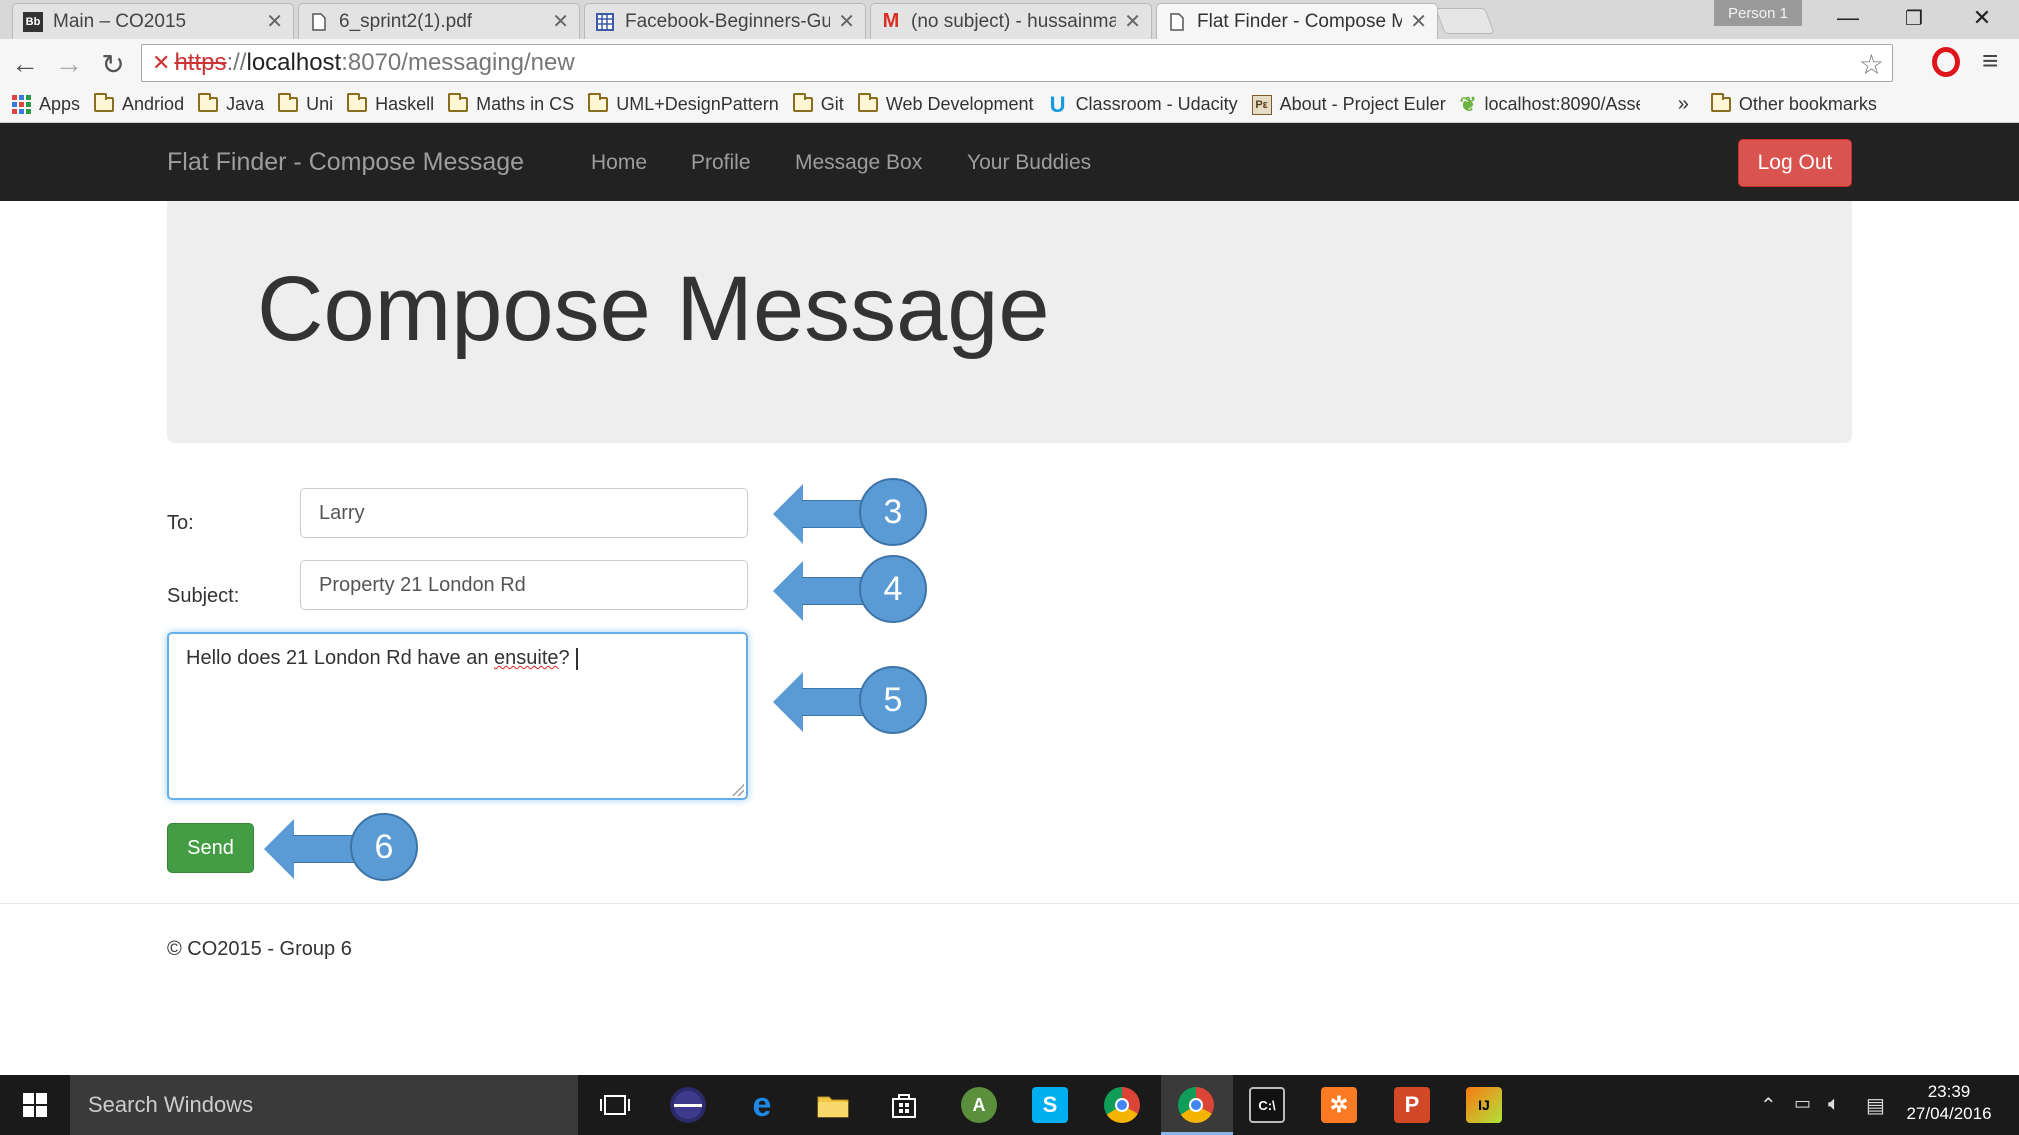 The width and height of the screenshot is (2019, 1135). Describe the element at coordinates (1468, 104) in the screenshot. I see `leaf-icon: ❦` at that location.